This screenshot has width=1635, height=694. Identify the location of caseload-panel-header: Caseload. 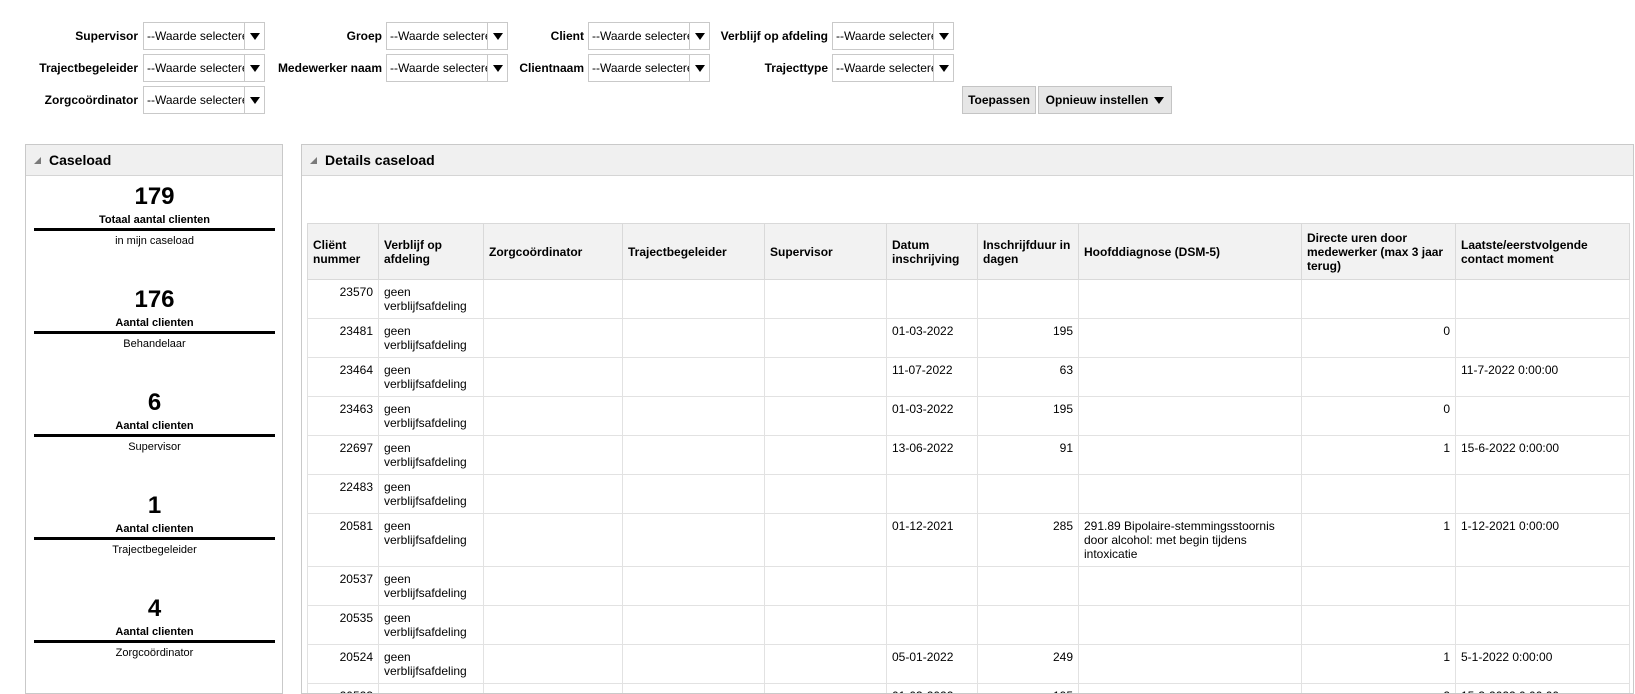
(154, 160).